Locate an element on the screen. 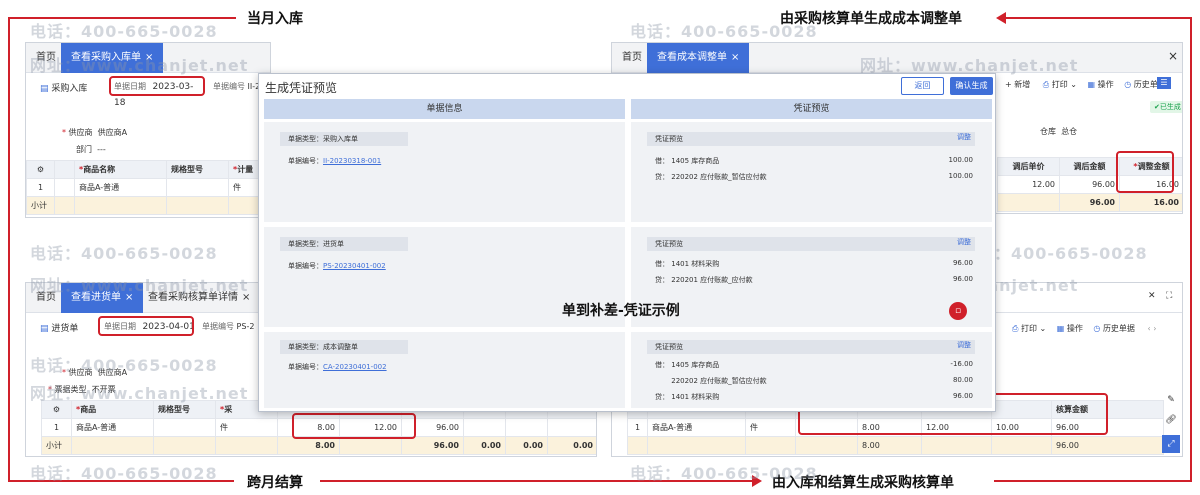 The image size is (1200, 495). voucher-line: 贷： 220202 应付账款_暂估应付款 100.00 is located at coordinates (814, 177).